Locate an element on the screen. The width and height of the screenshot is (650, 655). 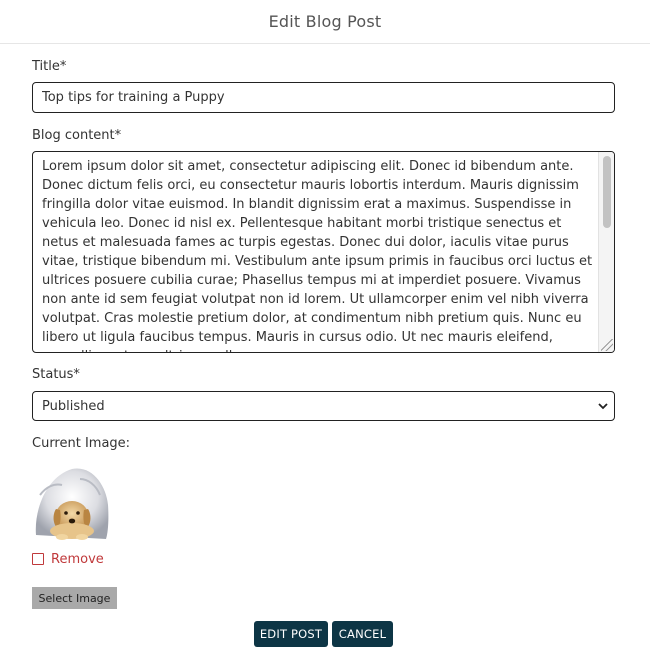
puppy-image-icon is located at coordinates (72, 504).